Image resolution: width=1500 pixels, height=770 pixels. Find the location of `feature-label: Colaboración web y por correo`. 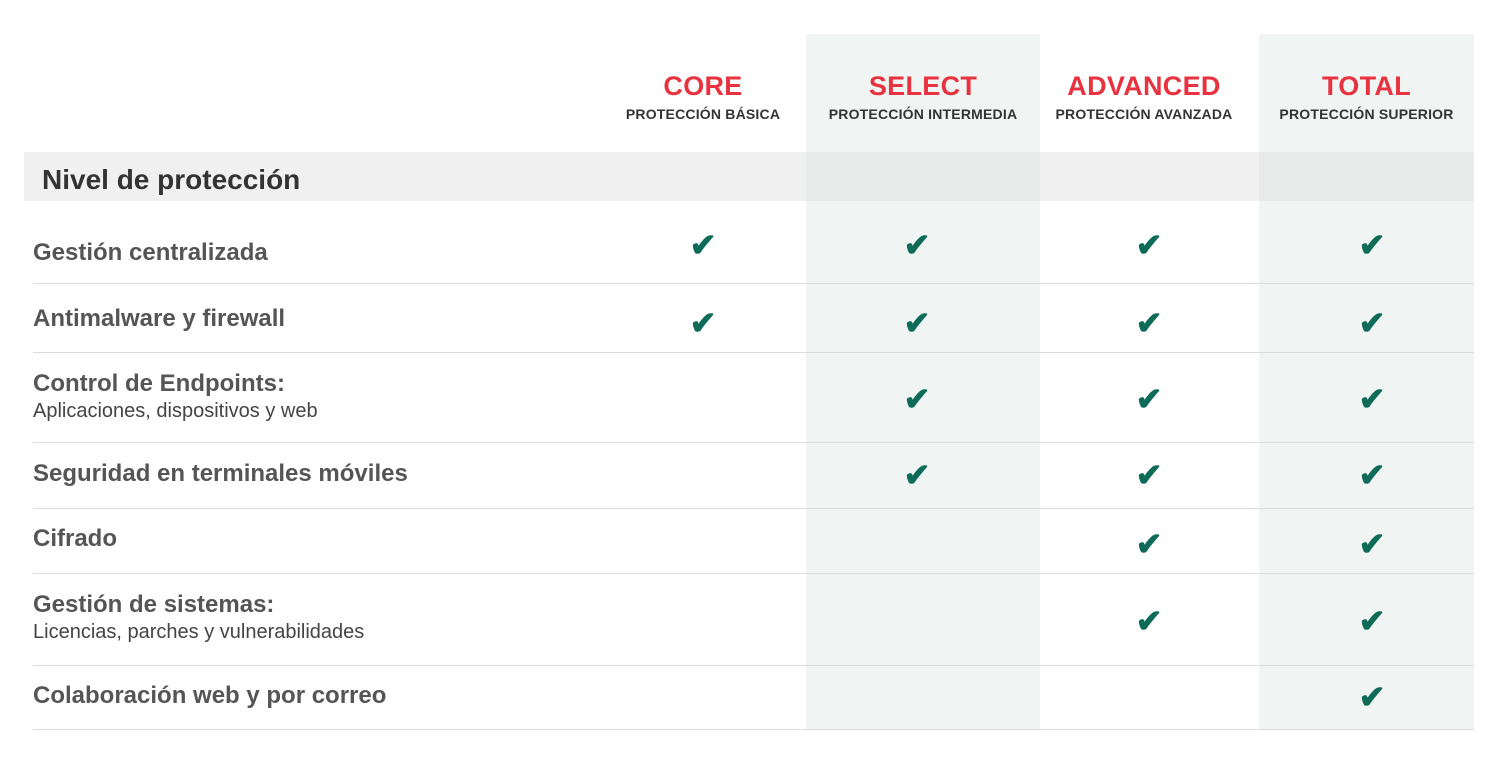

feature-label: Colaboración web y por correo is located at coordinates (210, 695).